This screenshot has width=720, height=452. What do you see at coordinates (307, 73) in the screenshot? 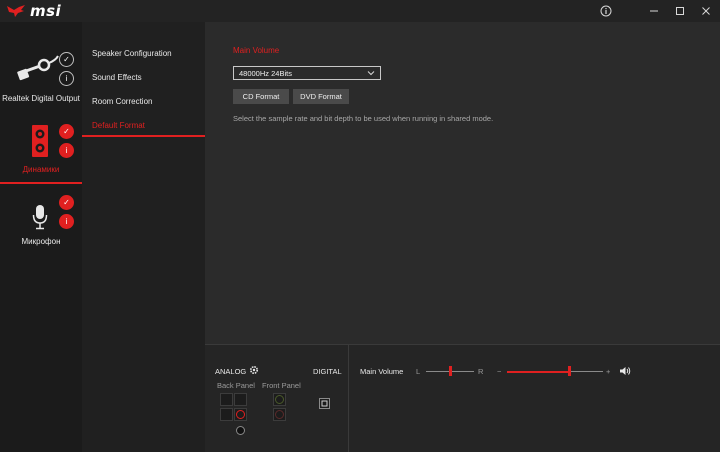
I see `format-select: 48000Hz 24Bits` at bounding box center [307, 73].